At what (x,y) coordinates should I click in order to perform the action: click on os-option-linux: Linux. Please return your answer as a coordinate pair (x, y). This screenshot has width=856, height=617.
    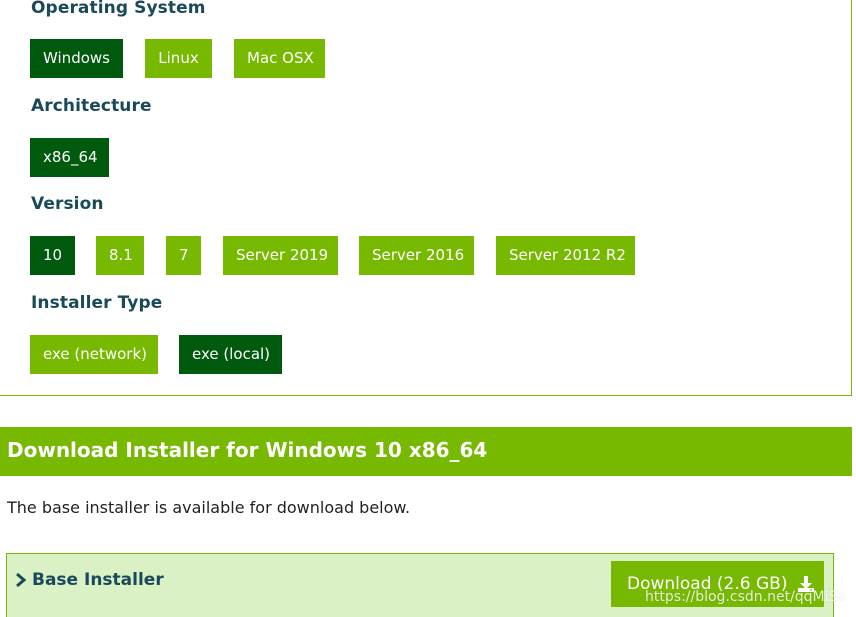
    Looking at the image, I should click on (178, 58).